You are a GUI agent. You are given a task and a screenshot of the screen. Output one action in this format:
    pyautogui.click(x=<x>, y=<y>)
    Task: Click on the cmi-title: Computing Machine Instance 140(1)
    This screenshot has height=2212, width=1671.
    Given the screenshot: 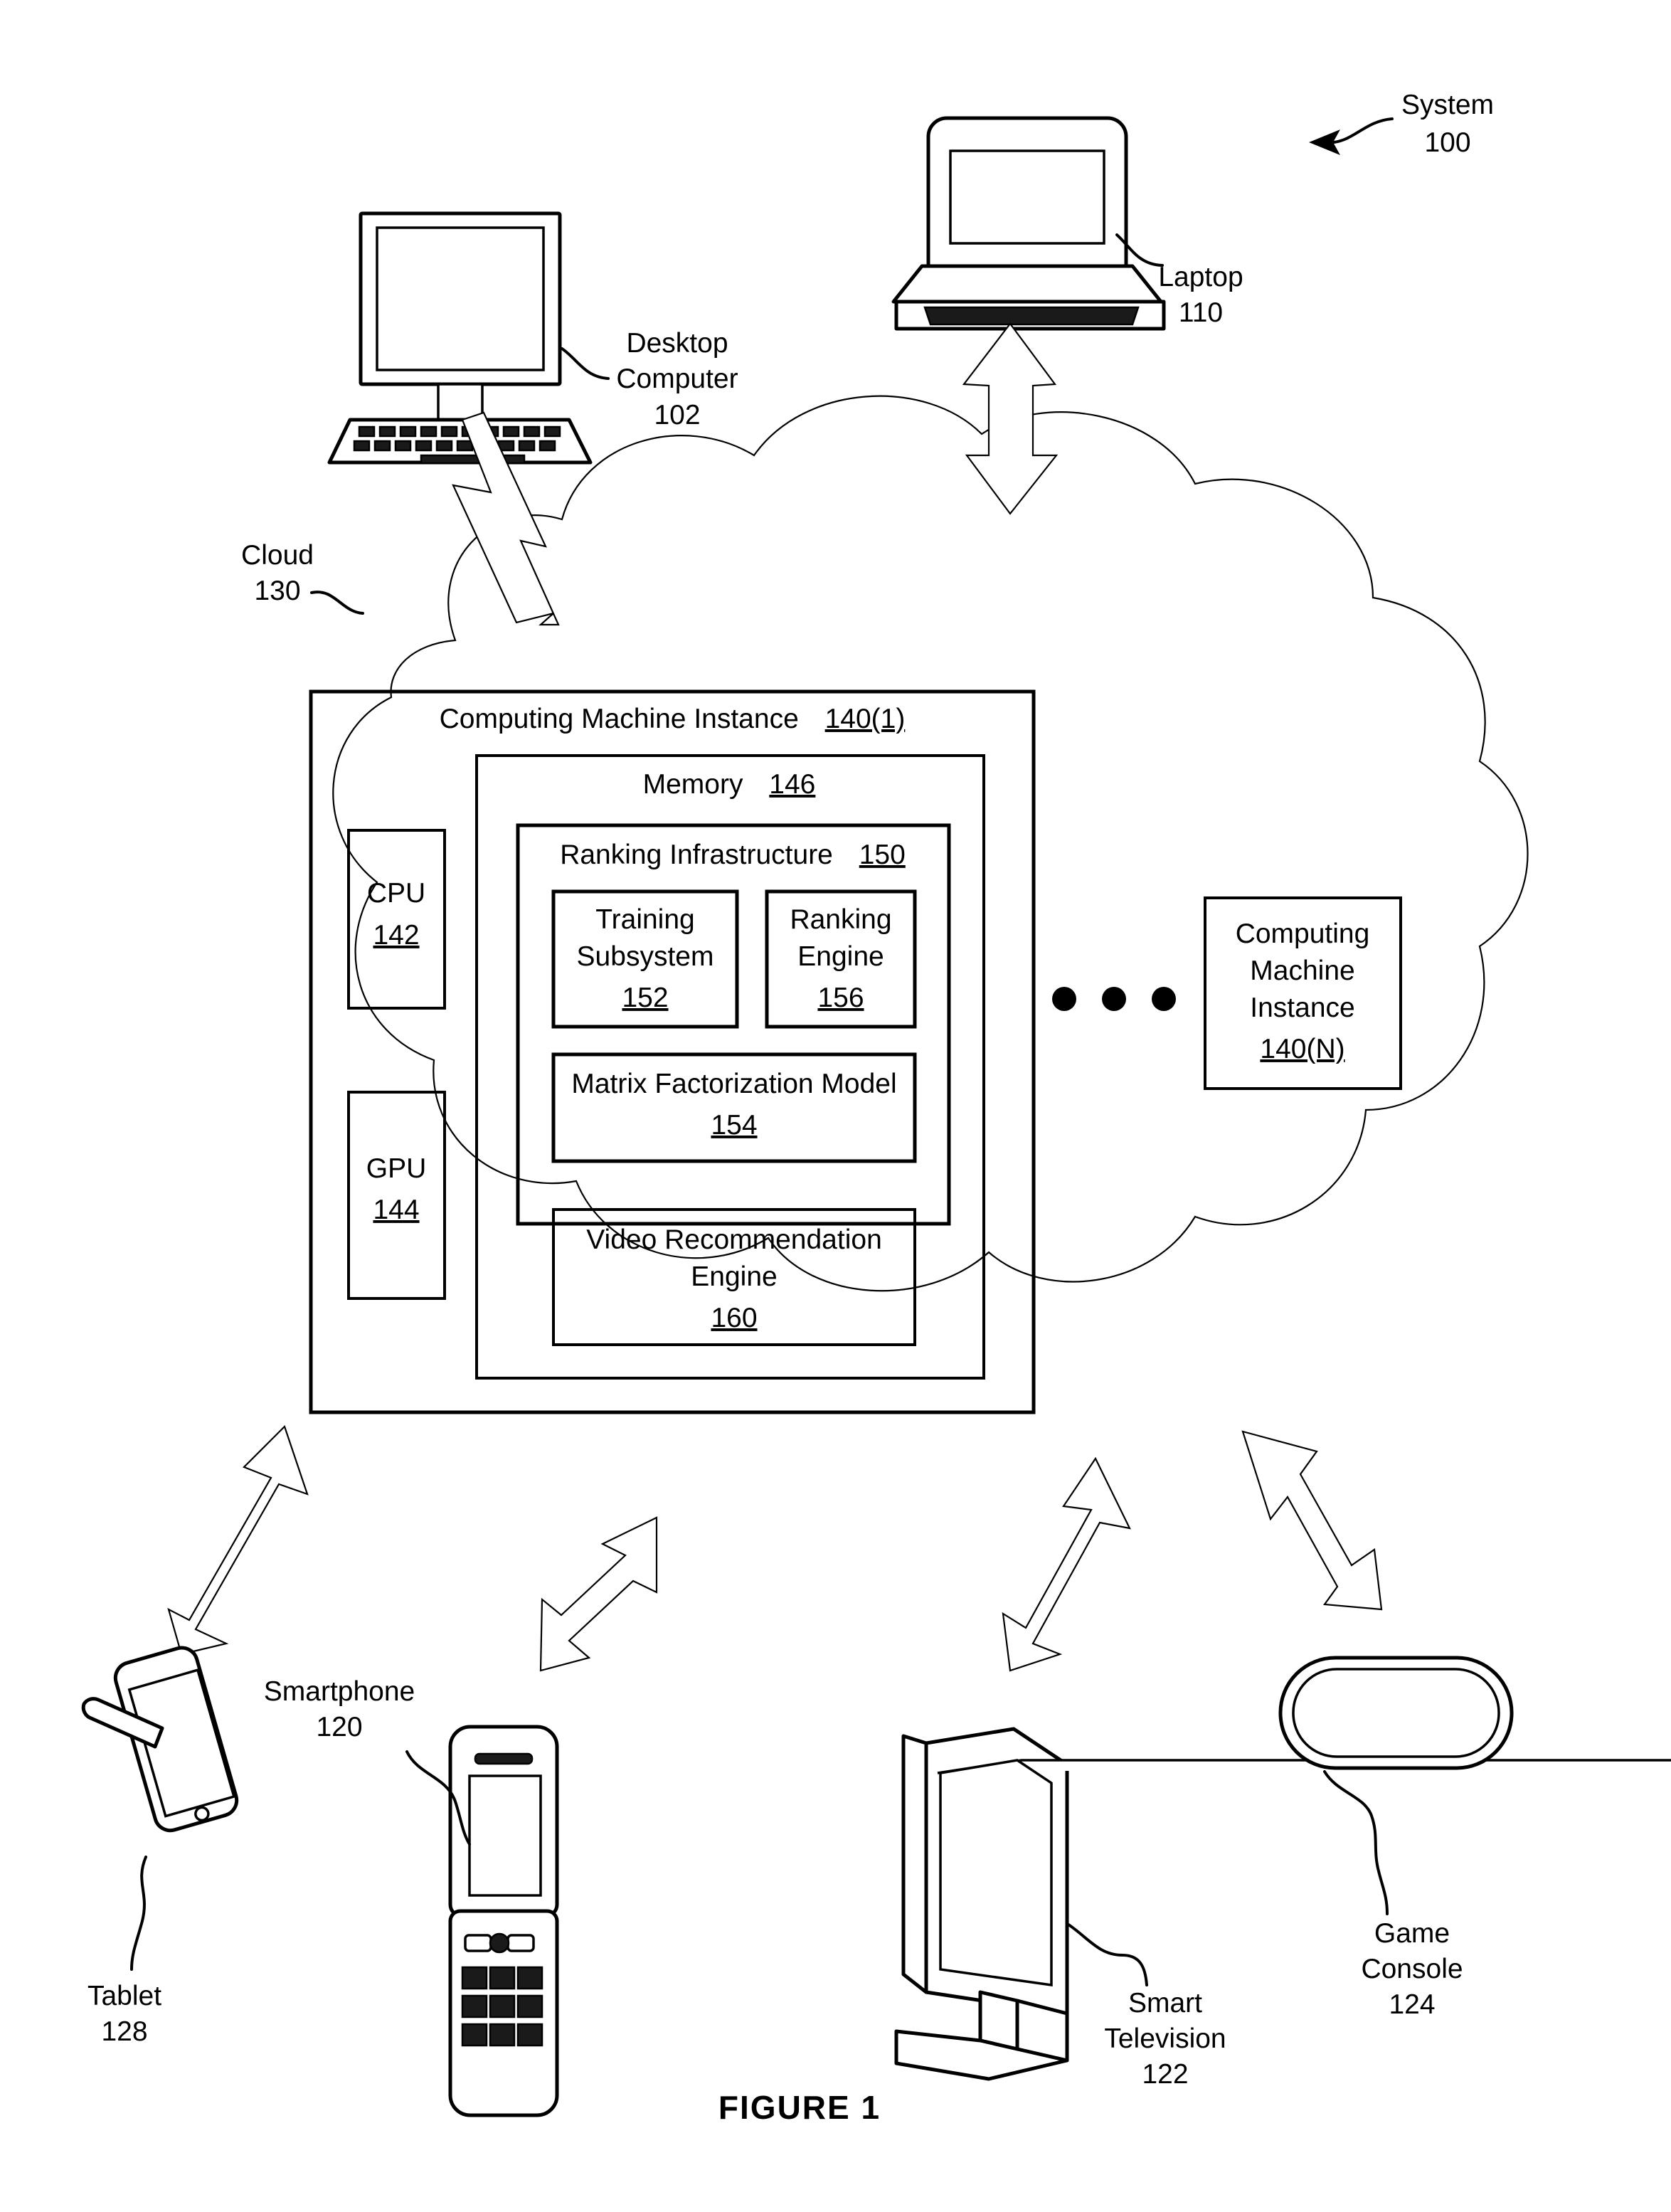 What is the action you would take?
    pyautogui.click(x=673, y=719)
    